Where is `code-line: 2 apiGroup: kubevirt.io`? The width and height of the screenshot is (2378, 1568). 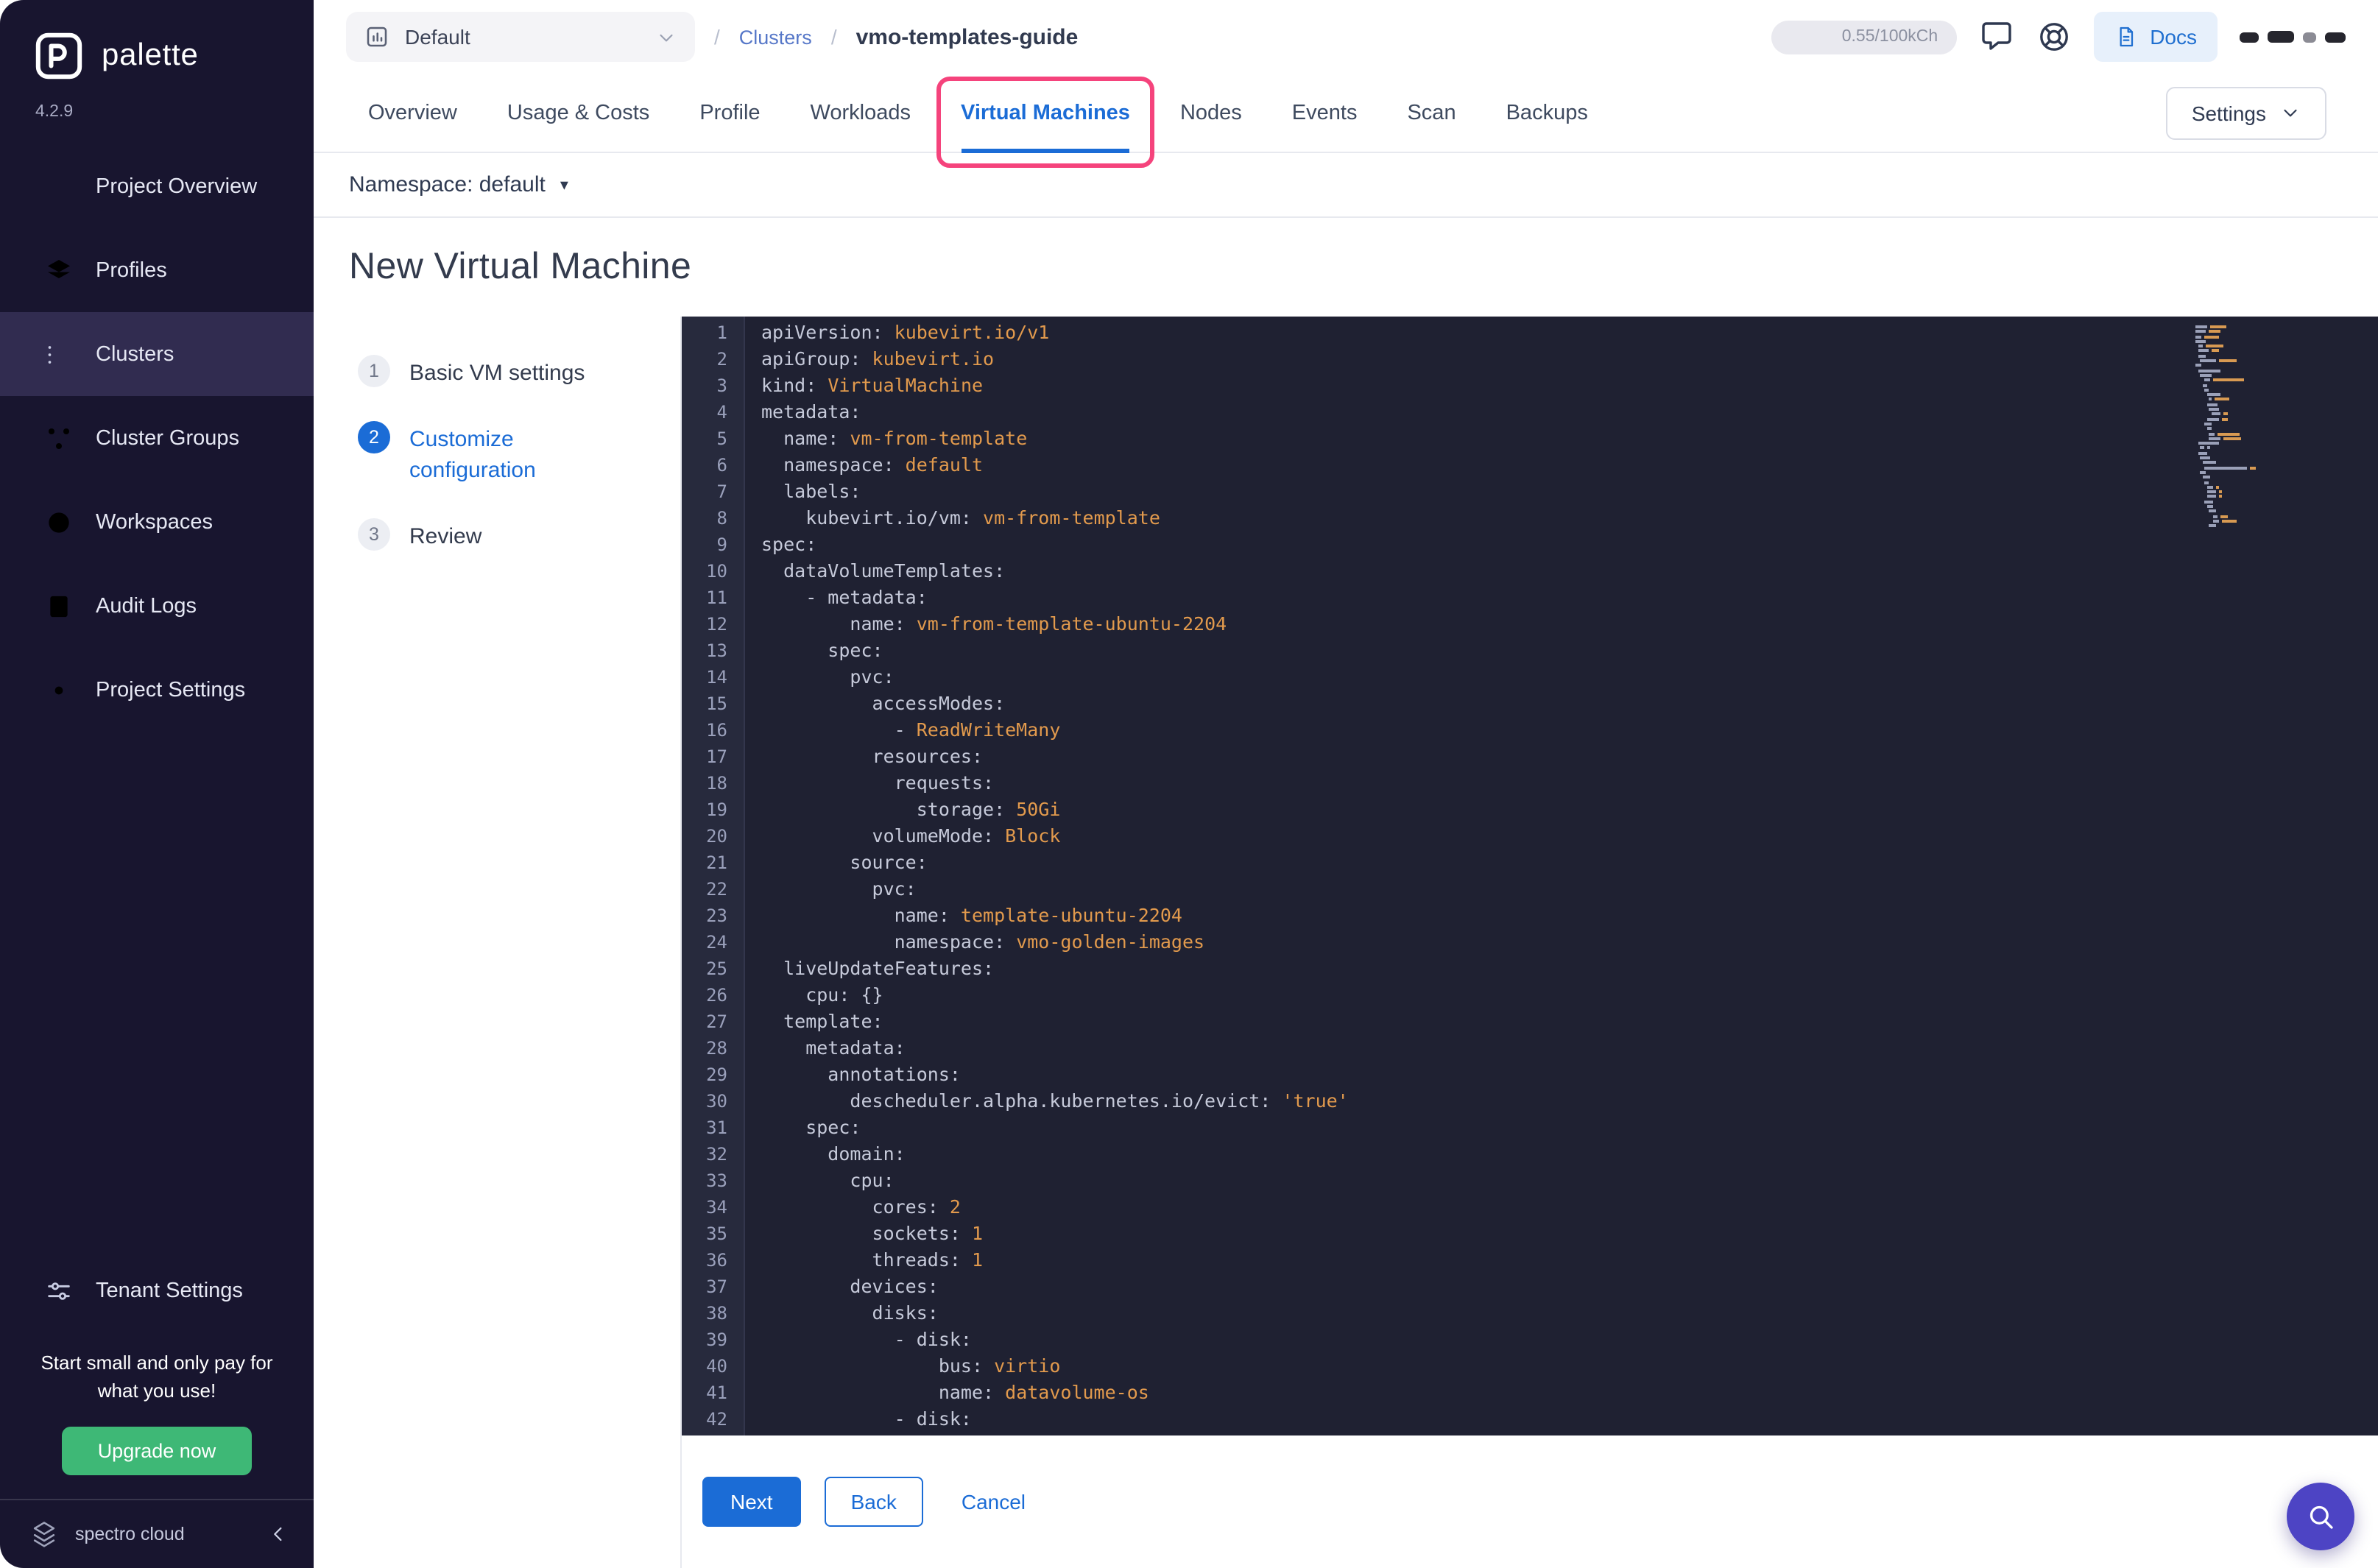
code-line: 2 apiGroup: kubevirt.io is located at coordinates (1530, 359).